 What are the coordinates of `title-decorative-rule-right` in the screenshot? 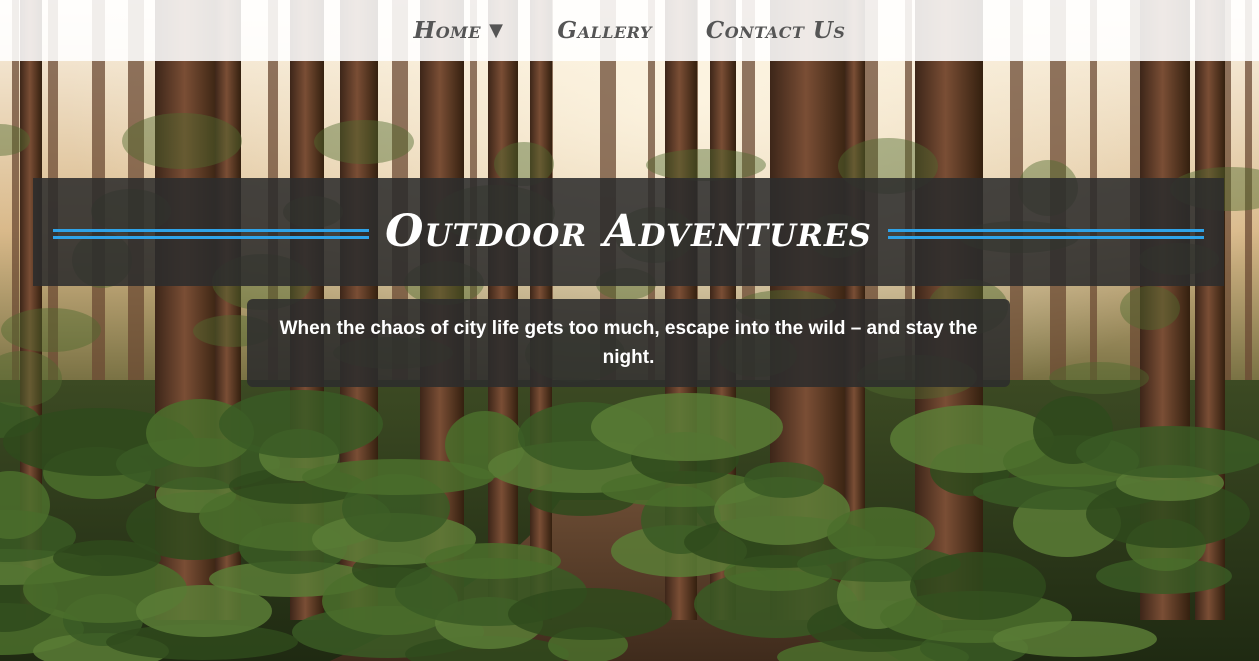 It's located at (1045, 234).